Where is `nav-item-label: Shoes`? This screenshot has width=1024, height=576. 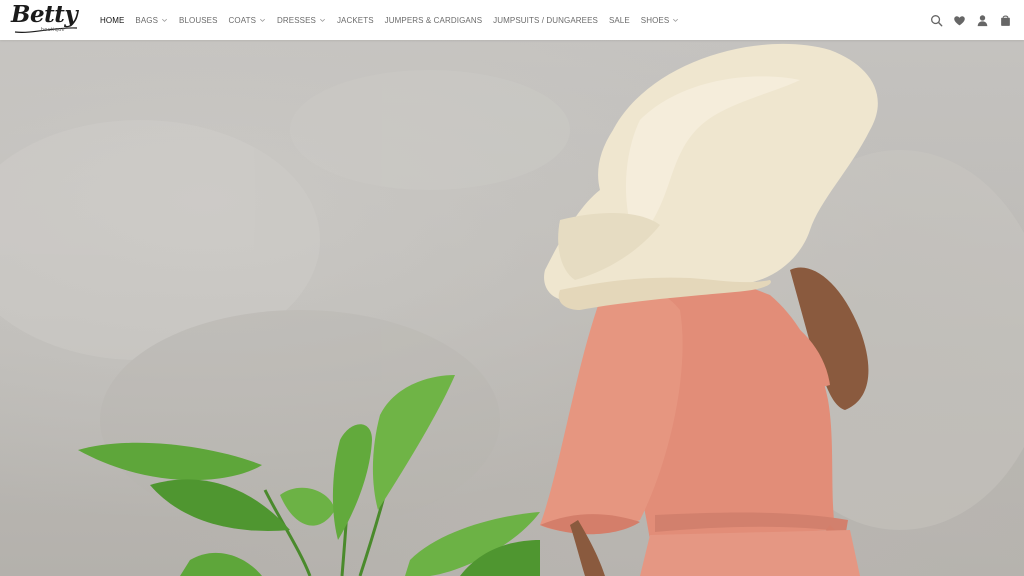 nav-item-label: Shoes is located at coordinates (655, 20).